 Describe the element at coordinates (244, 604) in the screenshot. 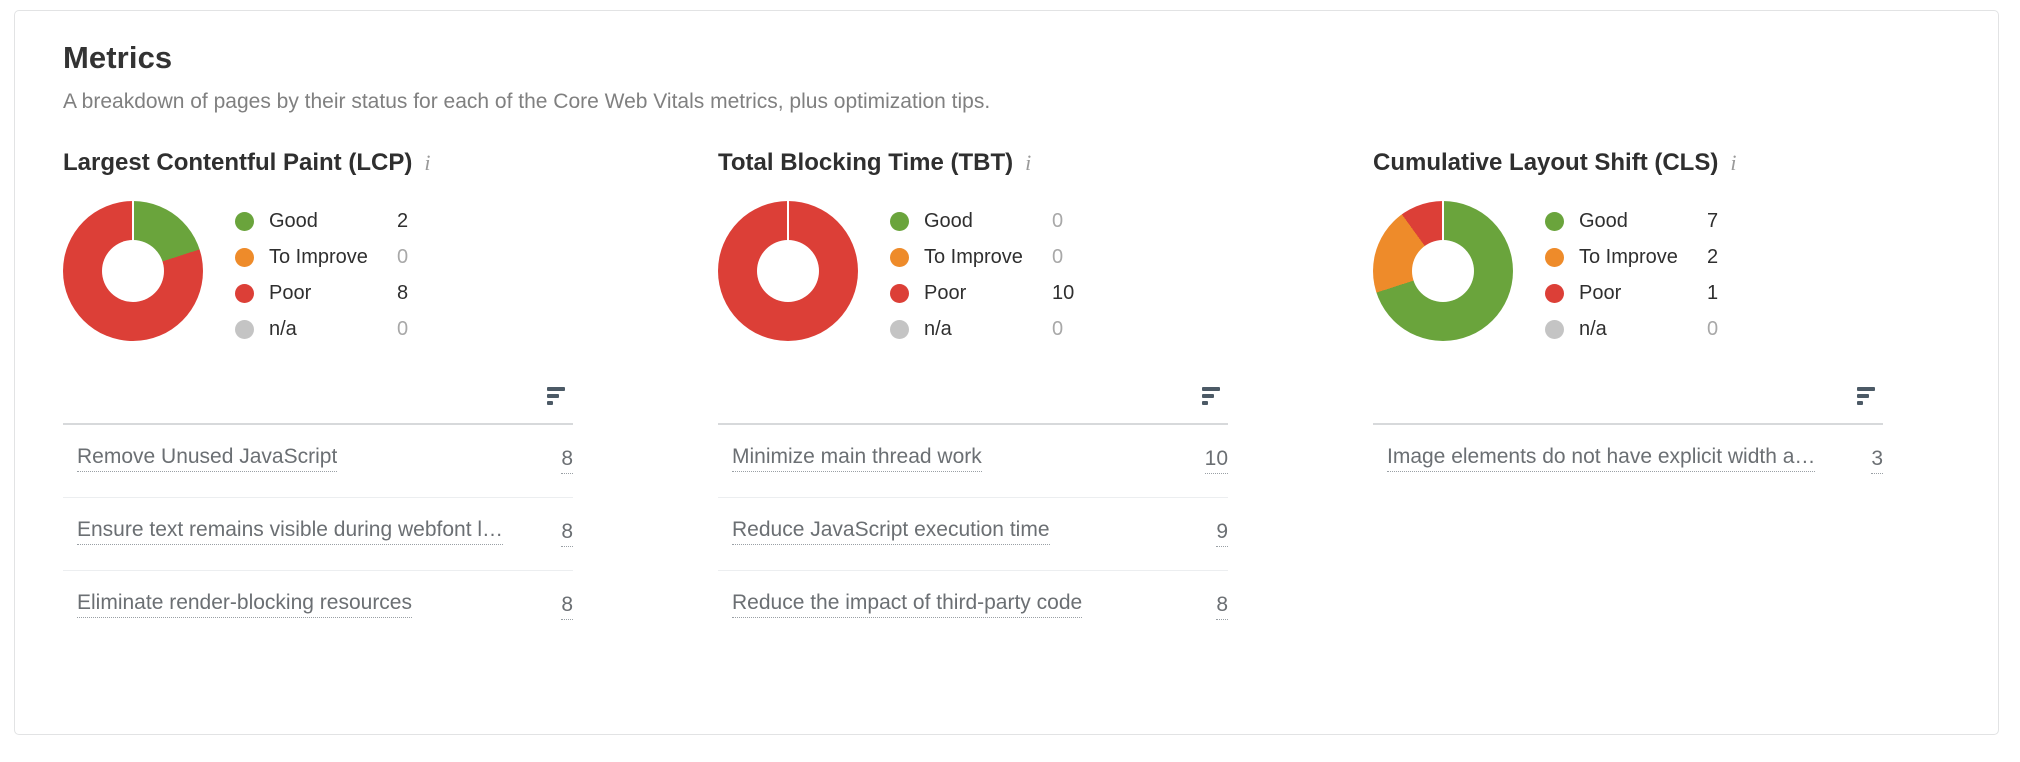

I see `improvement-link: Eliminate render-blocking resources` at that location.